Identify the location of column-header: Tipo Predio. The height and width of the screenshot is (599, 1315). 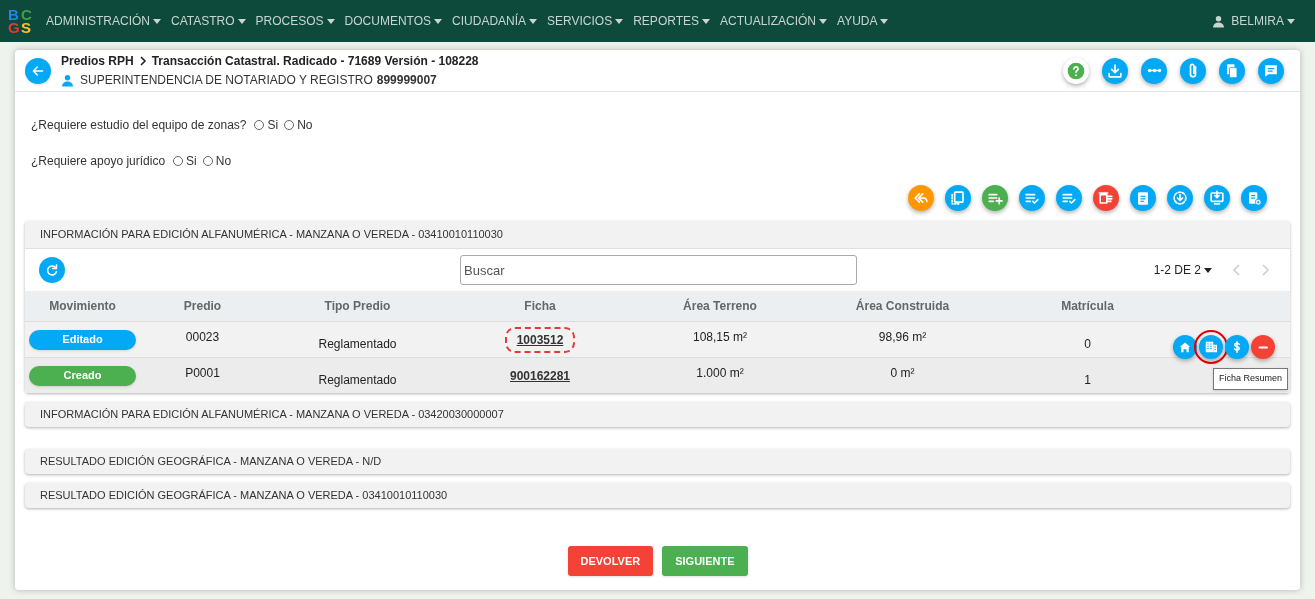
(357, 306).